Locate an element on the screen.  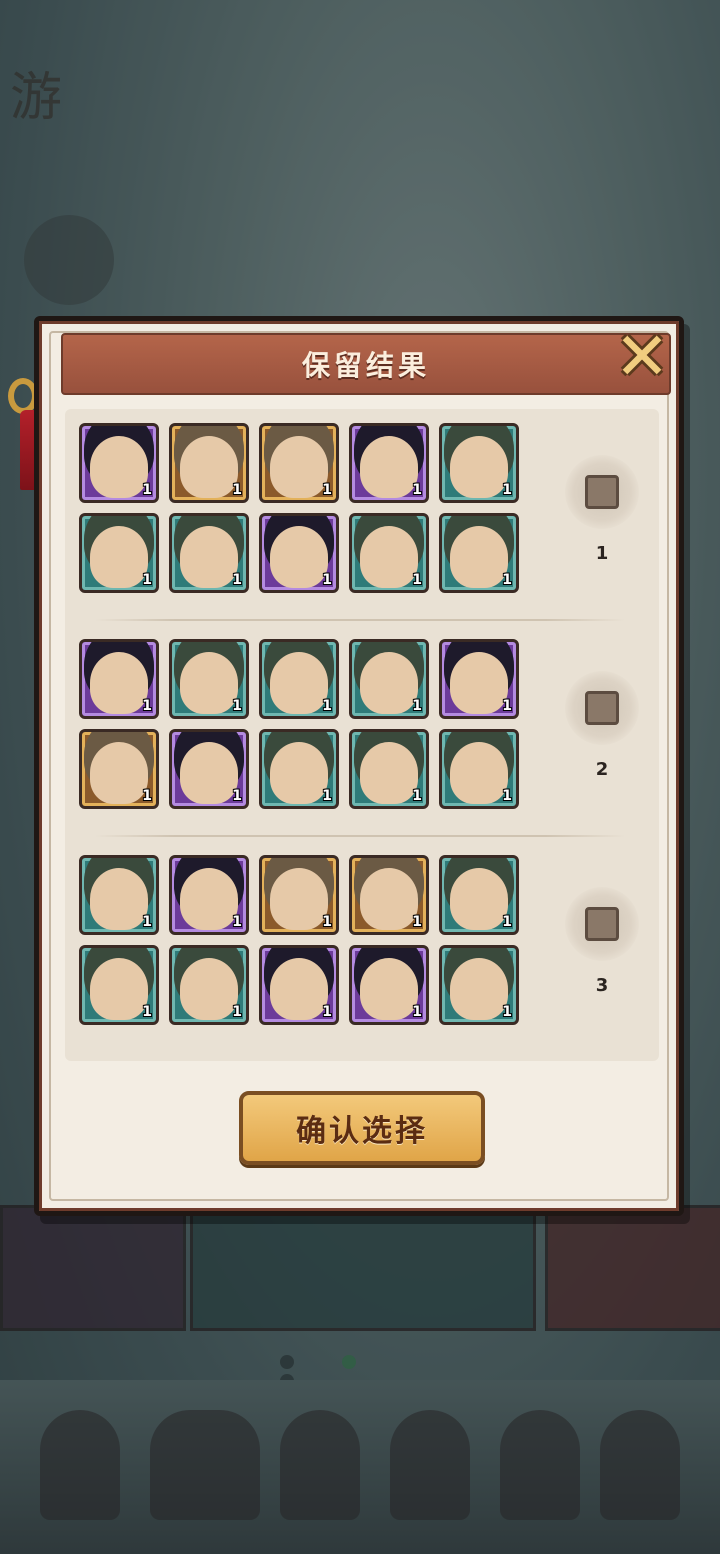
confirm-selection-button: 确认选择 is located at coordinates (362, 1128).